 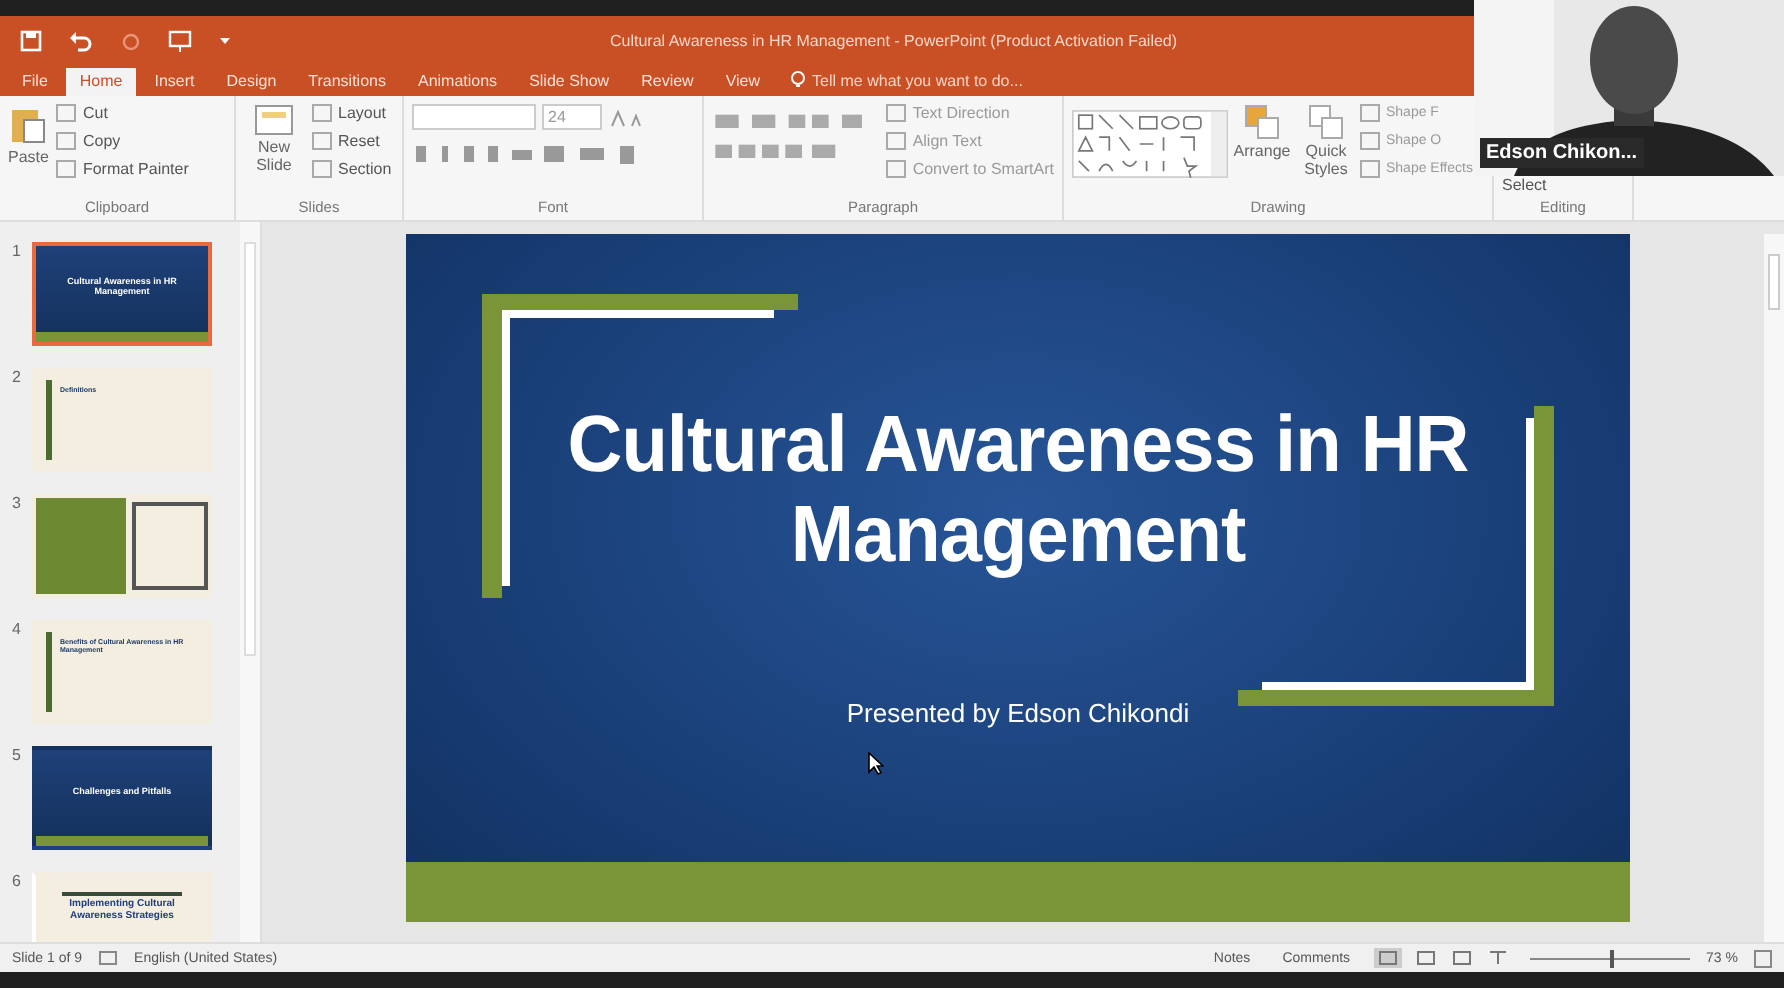 I want to click on slide-number: 6, so click(x=17, y=883).